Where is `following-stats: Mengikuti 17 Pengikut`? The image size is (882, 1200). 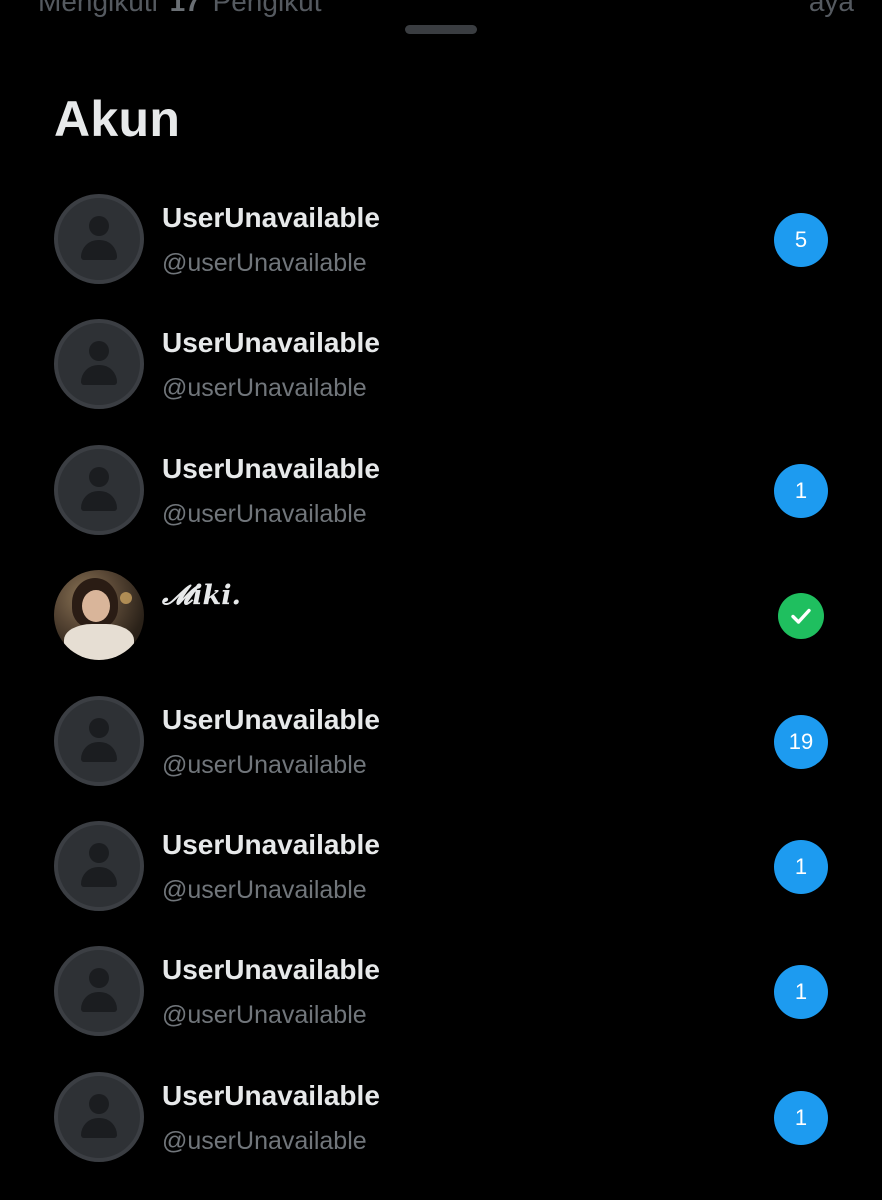
following-stats: Mengikuti 17 Pengikut is located at coordinates (180, 9).